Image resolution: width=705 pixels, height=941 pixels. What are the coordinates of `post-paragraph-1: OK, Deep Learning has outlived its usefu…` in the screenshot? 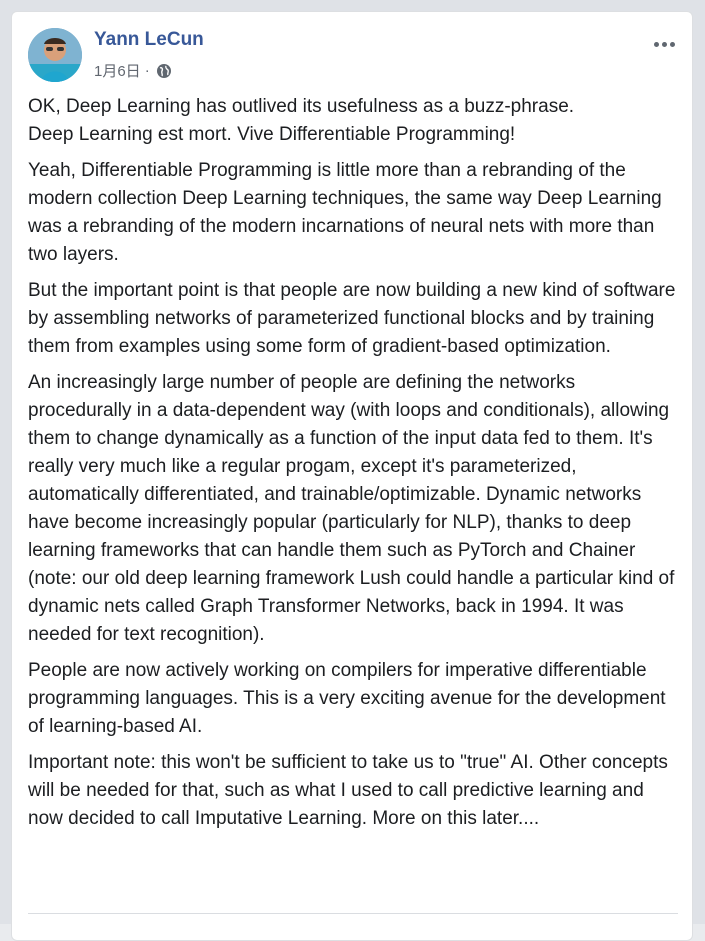 It's located at (301, 120).